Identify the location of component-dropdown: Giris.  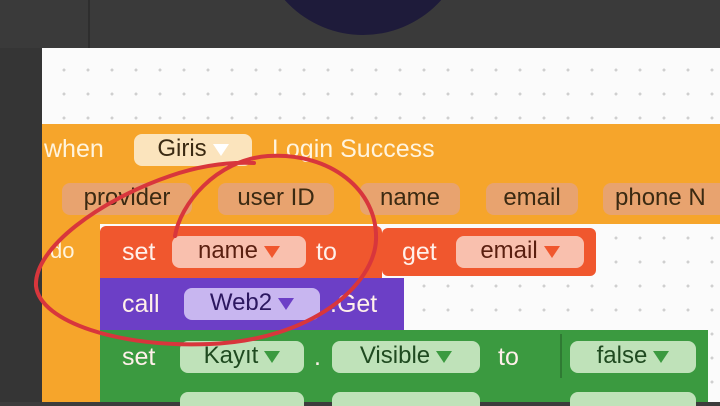
(193, 150).